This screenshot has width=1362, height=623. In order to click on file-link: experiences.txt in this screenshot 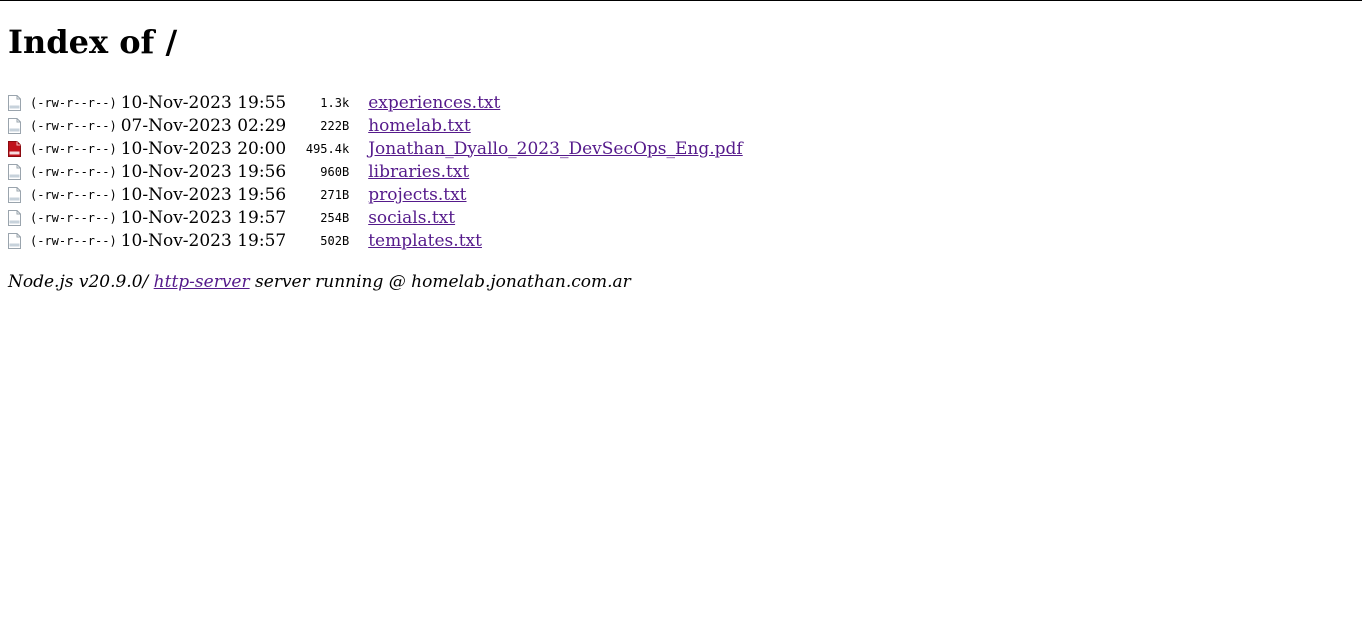, I will do `click(434, 103)`.